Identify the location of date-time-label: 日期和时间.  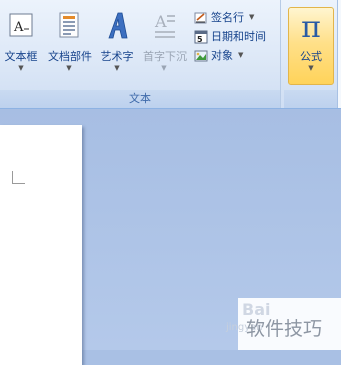
(238, 36).